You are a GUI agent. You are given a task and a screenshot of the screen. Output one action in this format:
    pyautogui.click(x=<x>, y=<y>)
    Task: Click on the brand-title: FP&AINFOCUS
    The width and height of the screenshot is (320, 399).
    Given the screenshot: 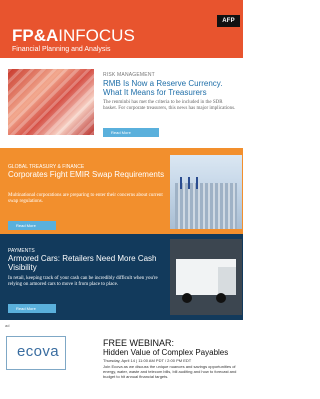 What is the action you would take?
    pyautogui.click(x=73, y=36)
    